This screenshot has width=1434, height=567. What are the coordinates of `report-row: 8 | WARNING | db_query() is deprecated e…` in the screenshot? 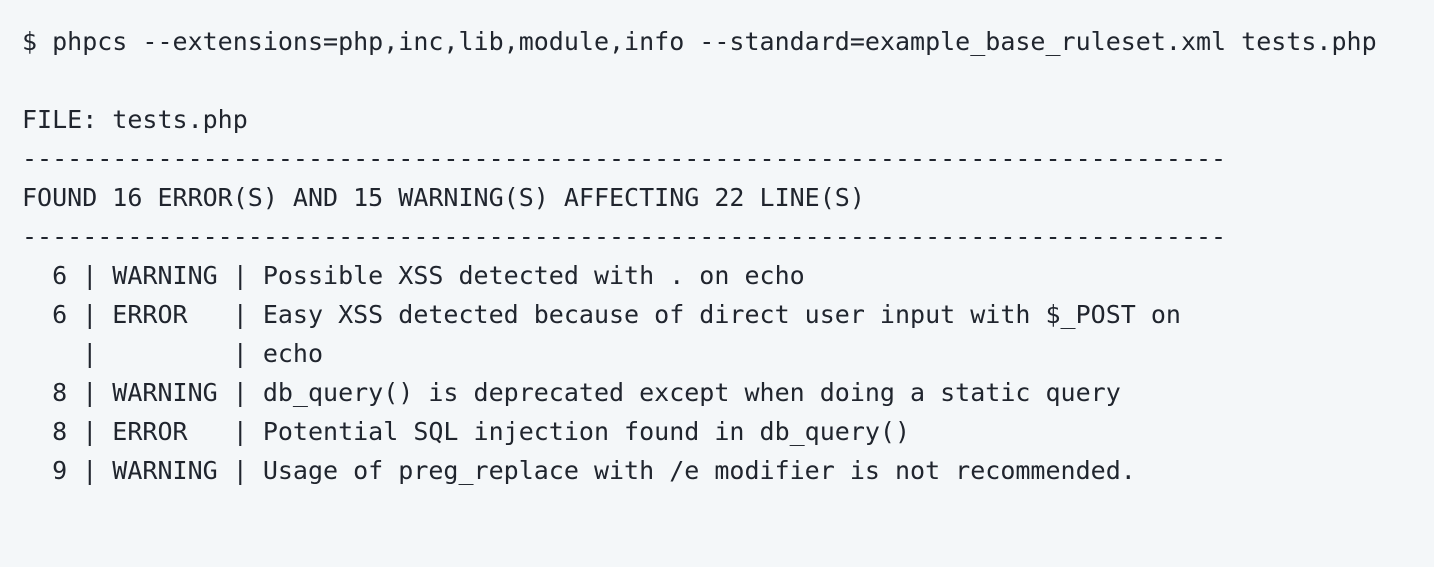 It's located at (571, 392).